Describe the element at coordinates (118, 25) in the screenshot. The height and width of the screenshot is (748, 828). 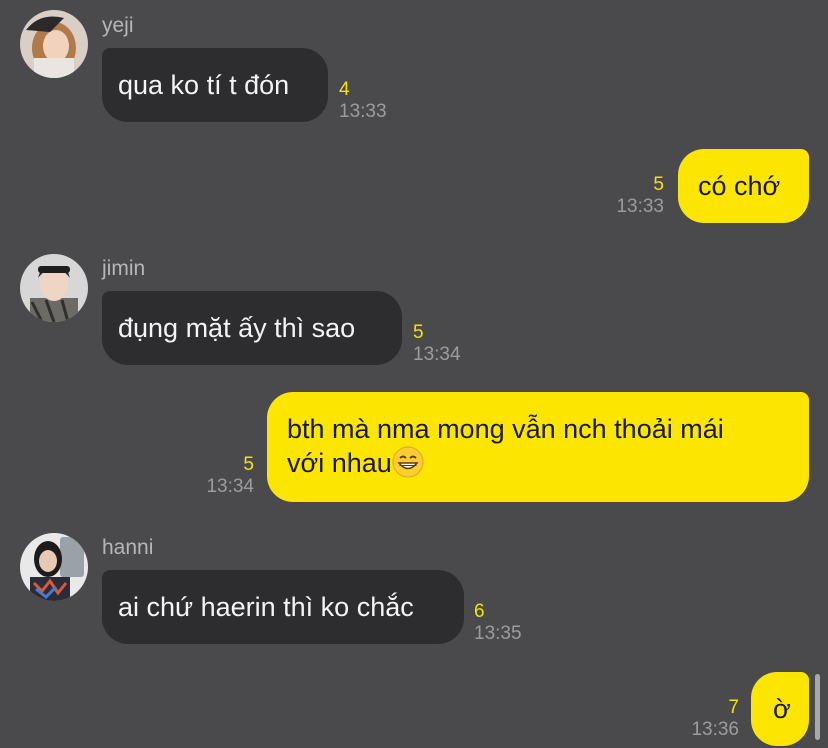
I see `sender-name-yeji: yeji` at that location.